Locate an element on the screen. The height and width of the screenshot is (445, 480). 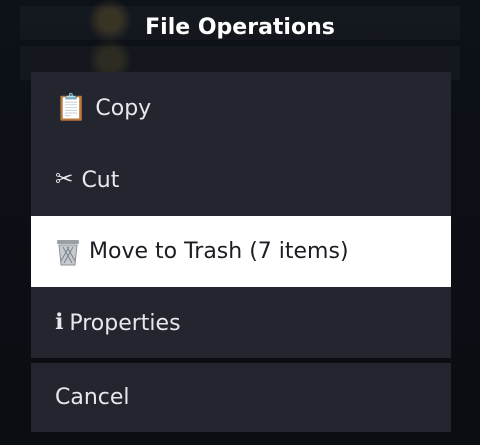
menu-item-copy: 📋 Copy is located at coordinates (241, 108).